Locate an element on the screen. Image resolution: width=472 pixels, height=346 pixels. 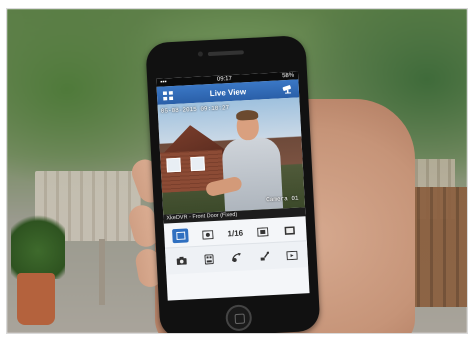
settings-icon is located at coordinates (264, 256).